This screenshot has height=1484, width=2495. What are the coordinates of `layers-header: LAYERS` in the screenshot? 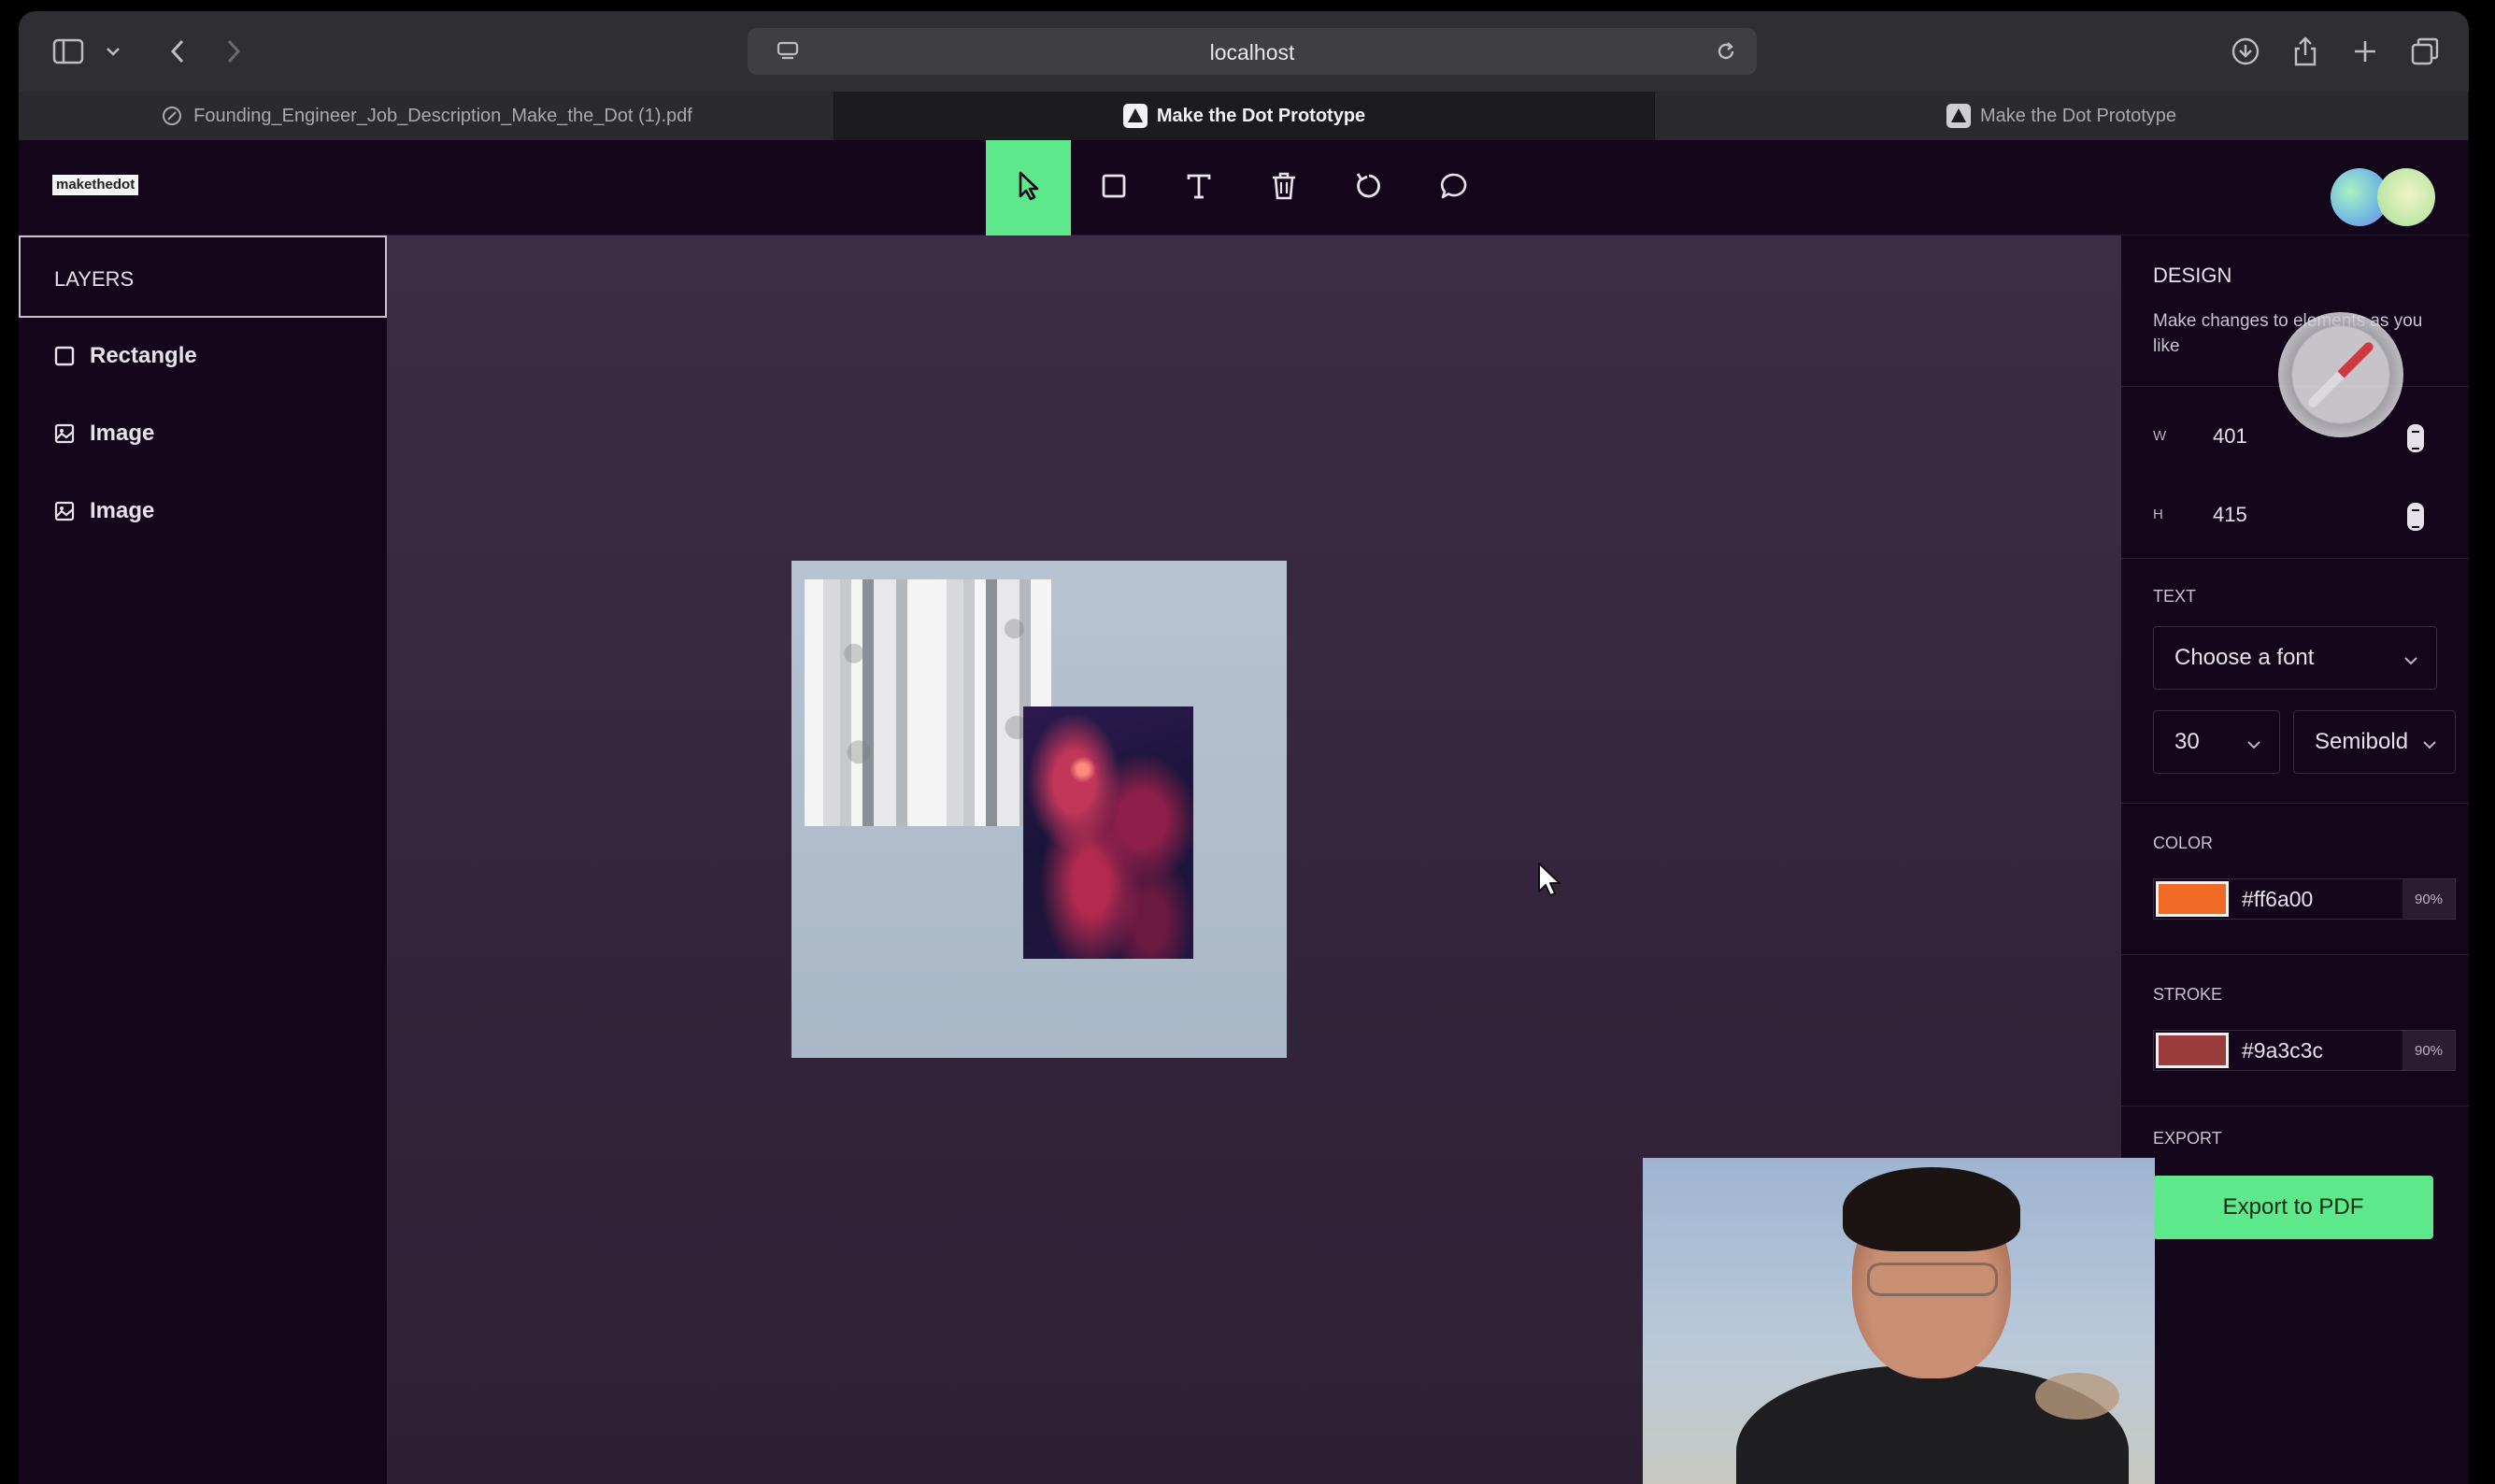 It's located at (203, 276).